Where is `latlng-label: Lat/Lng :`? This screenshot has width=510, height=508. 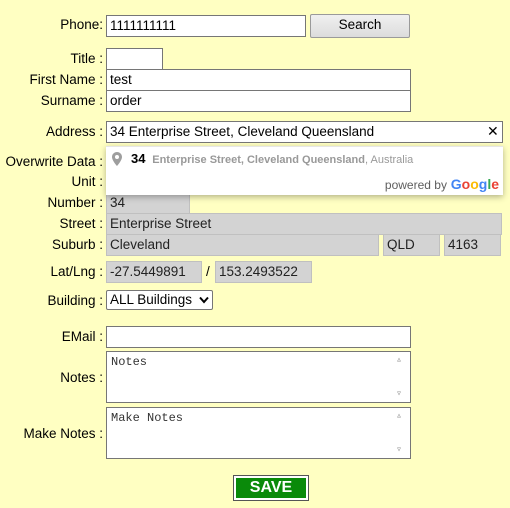
latlng-label: Lat/Lng : is located at coordinates (76, 271).